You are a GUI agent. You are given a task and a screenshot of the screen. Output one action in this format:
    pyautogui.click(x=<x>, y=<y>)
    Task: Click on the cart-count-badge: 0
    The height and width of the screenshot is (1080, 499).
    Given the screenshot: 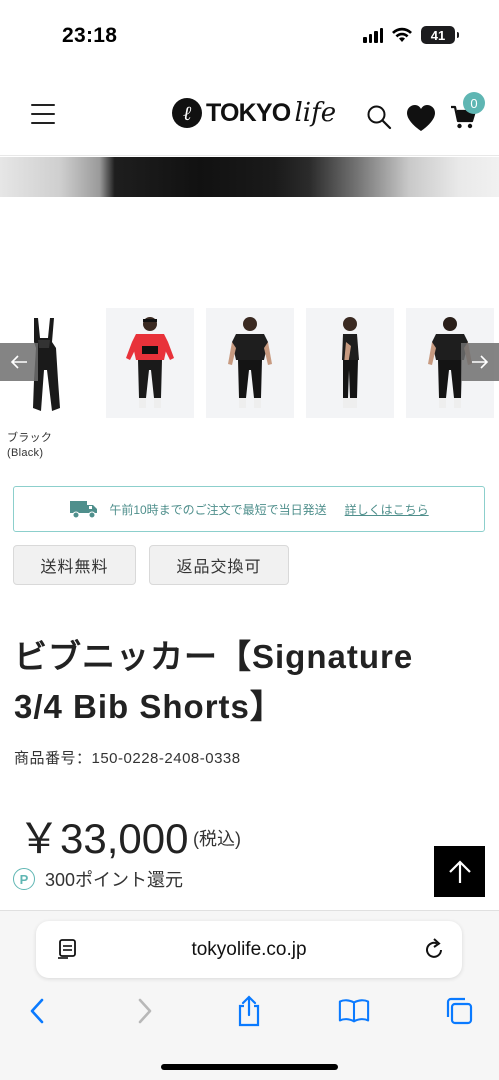 What is the action you would take?
    pyautogui.click(x=474, y=103)
    